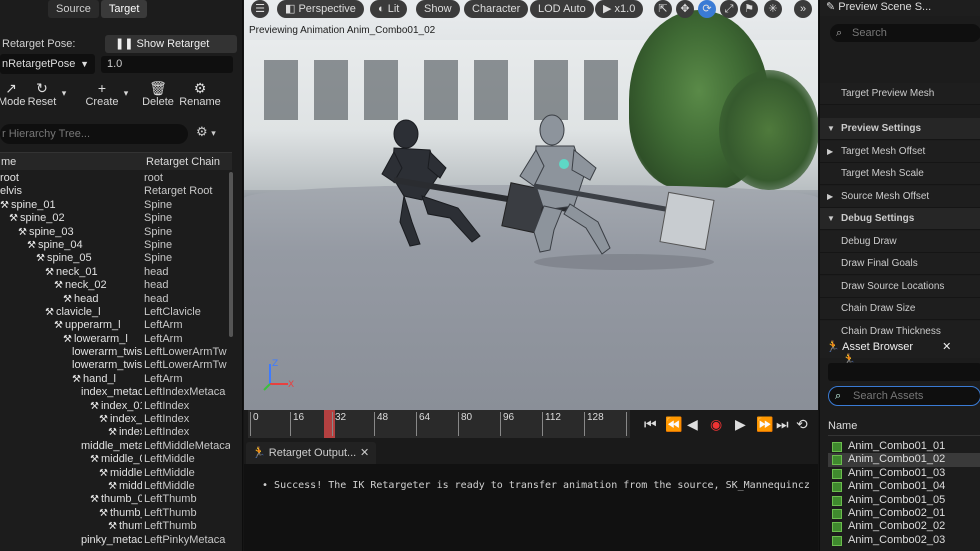  Describe the element at coordinates (900, 129) in the screenshot. I see `details-section-header: ▼ Preview Settings` at that location.